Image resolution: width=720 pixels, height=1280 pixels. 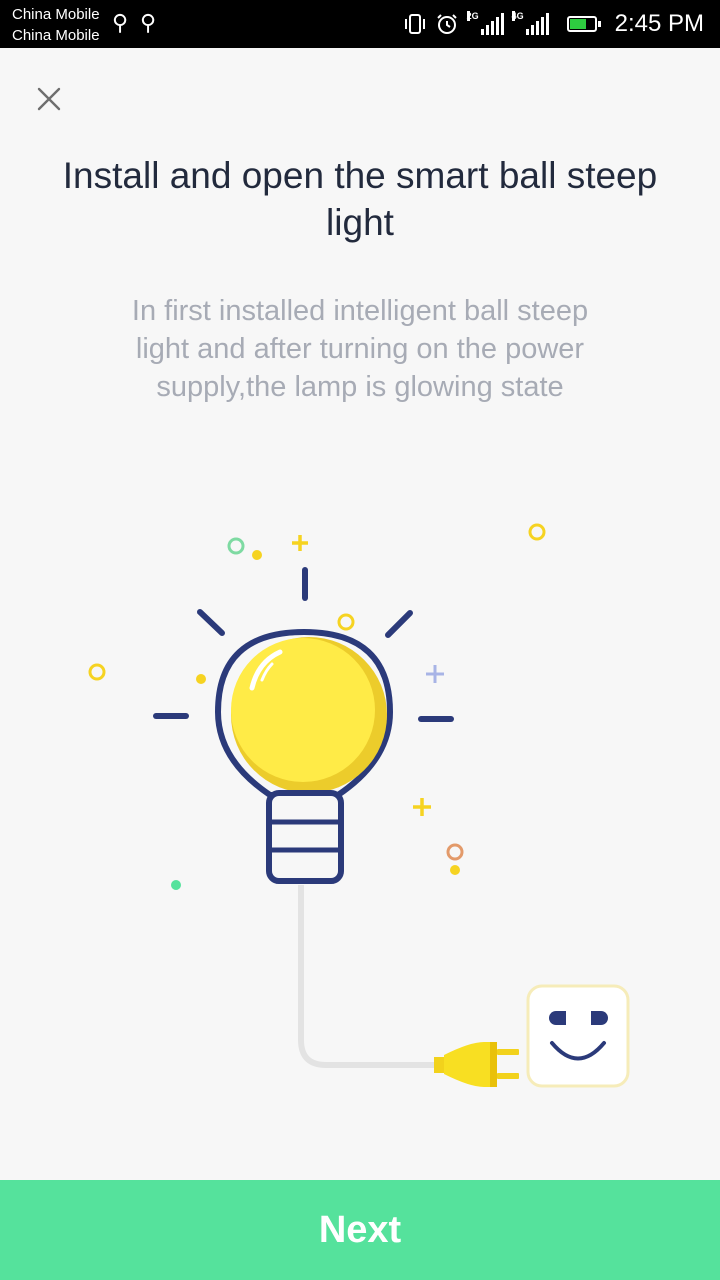 I want to click on clock: 2:45 PM, so click(x=659, y=23).